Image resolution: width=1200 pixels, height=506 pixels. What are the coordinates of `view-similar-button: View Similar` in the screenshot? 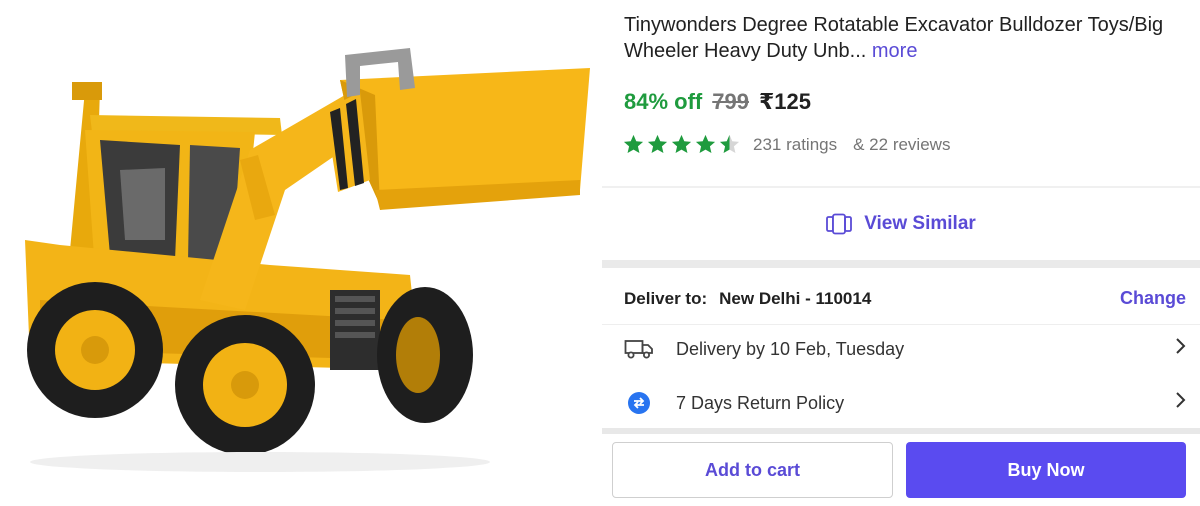 It's located at (901, 224).